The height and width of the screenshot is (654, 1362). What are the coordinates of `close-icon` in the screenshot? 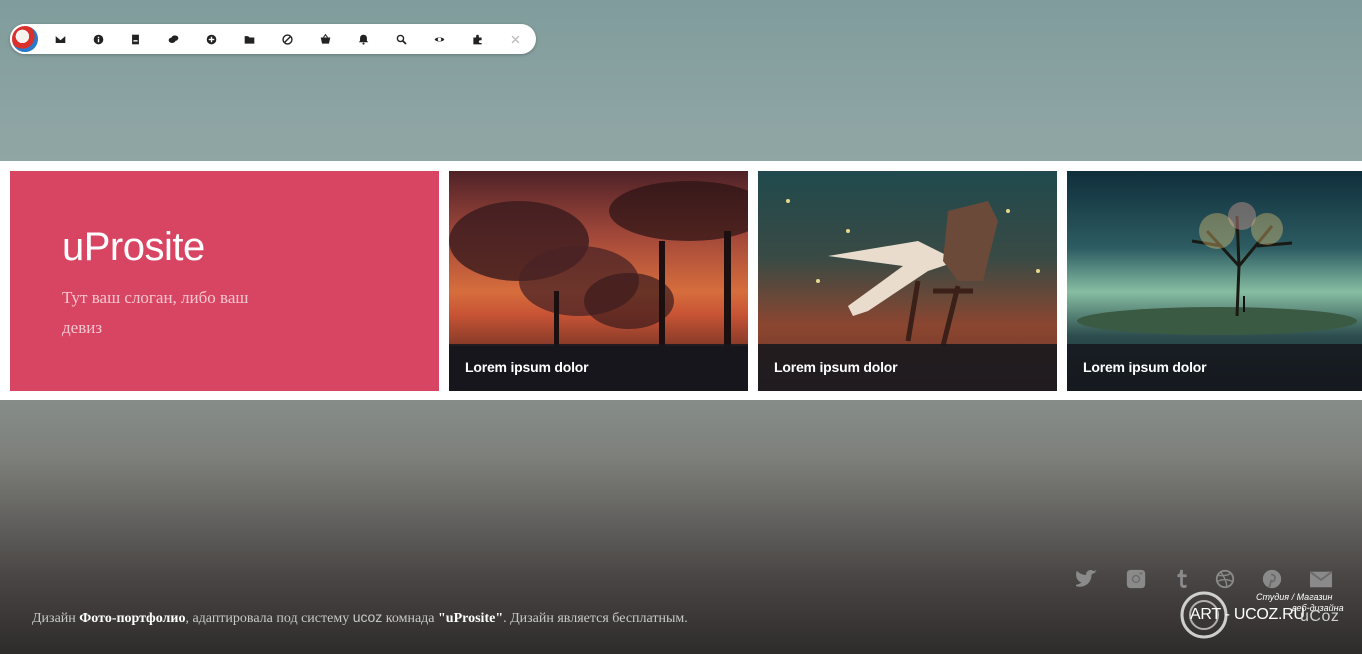 It's located at (515, 39).